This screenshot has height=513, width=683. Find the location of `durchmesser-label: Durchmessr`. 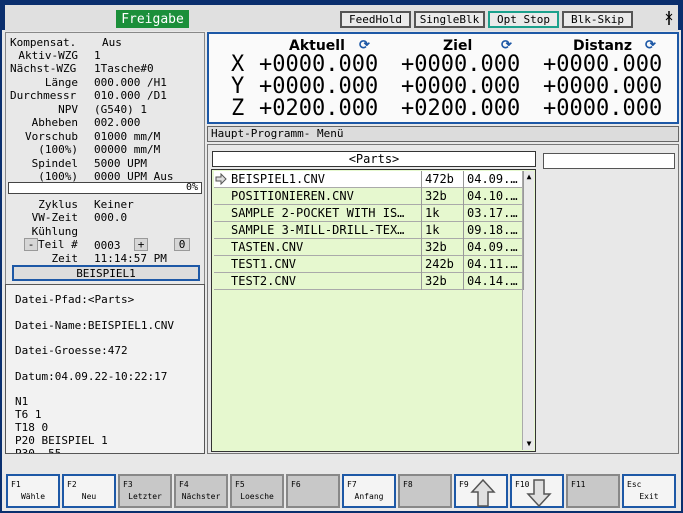

durchmesser-label: Durchmessr is located at coordinates (43, 95).